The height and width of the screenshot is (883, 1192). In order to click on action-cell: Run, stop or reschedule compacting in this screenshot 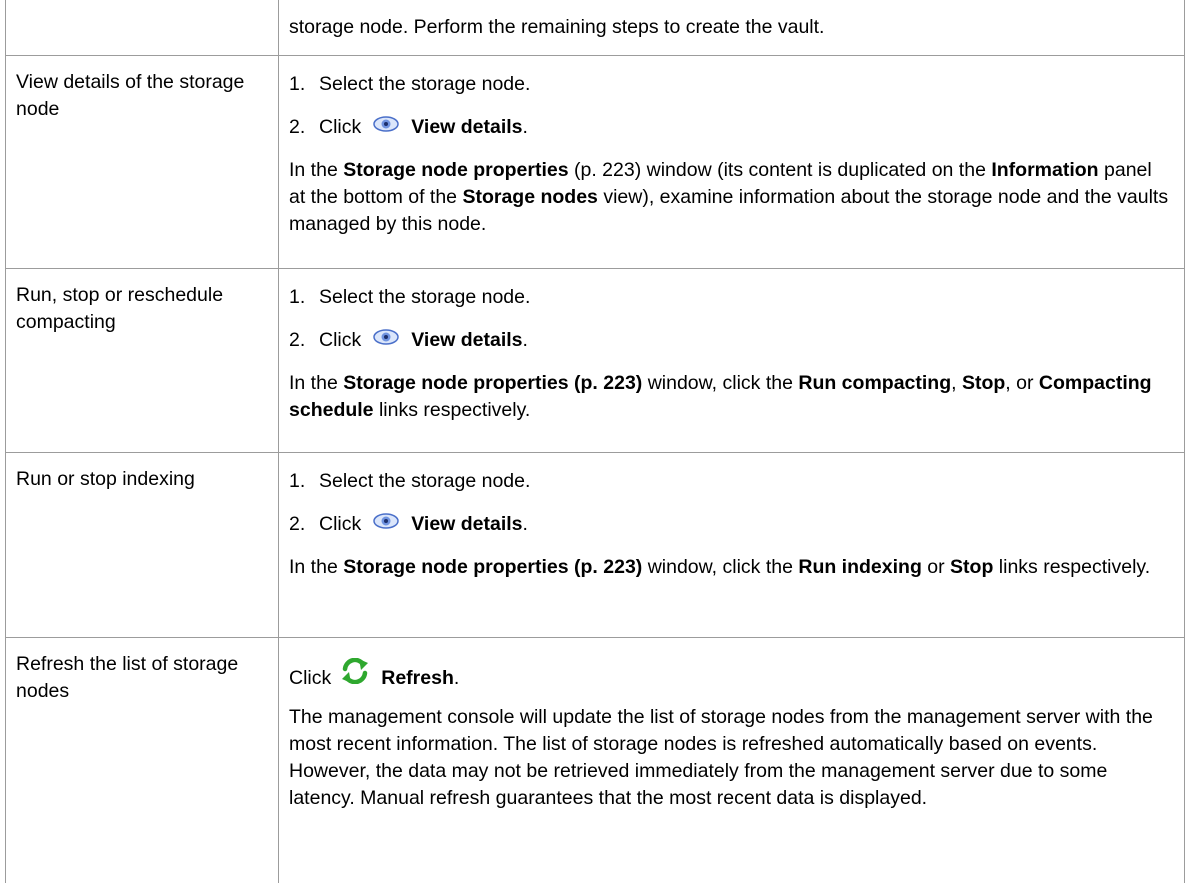, I will do `click(142, 360)`.